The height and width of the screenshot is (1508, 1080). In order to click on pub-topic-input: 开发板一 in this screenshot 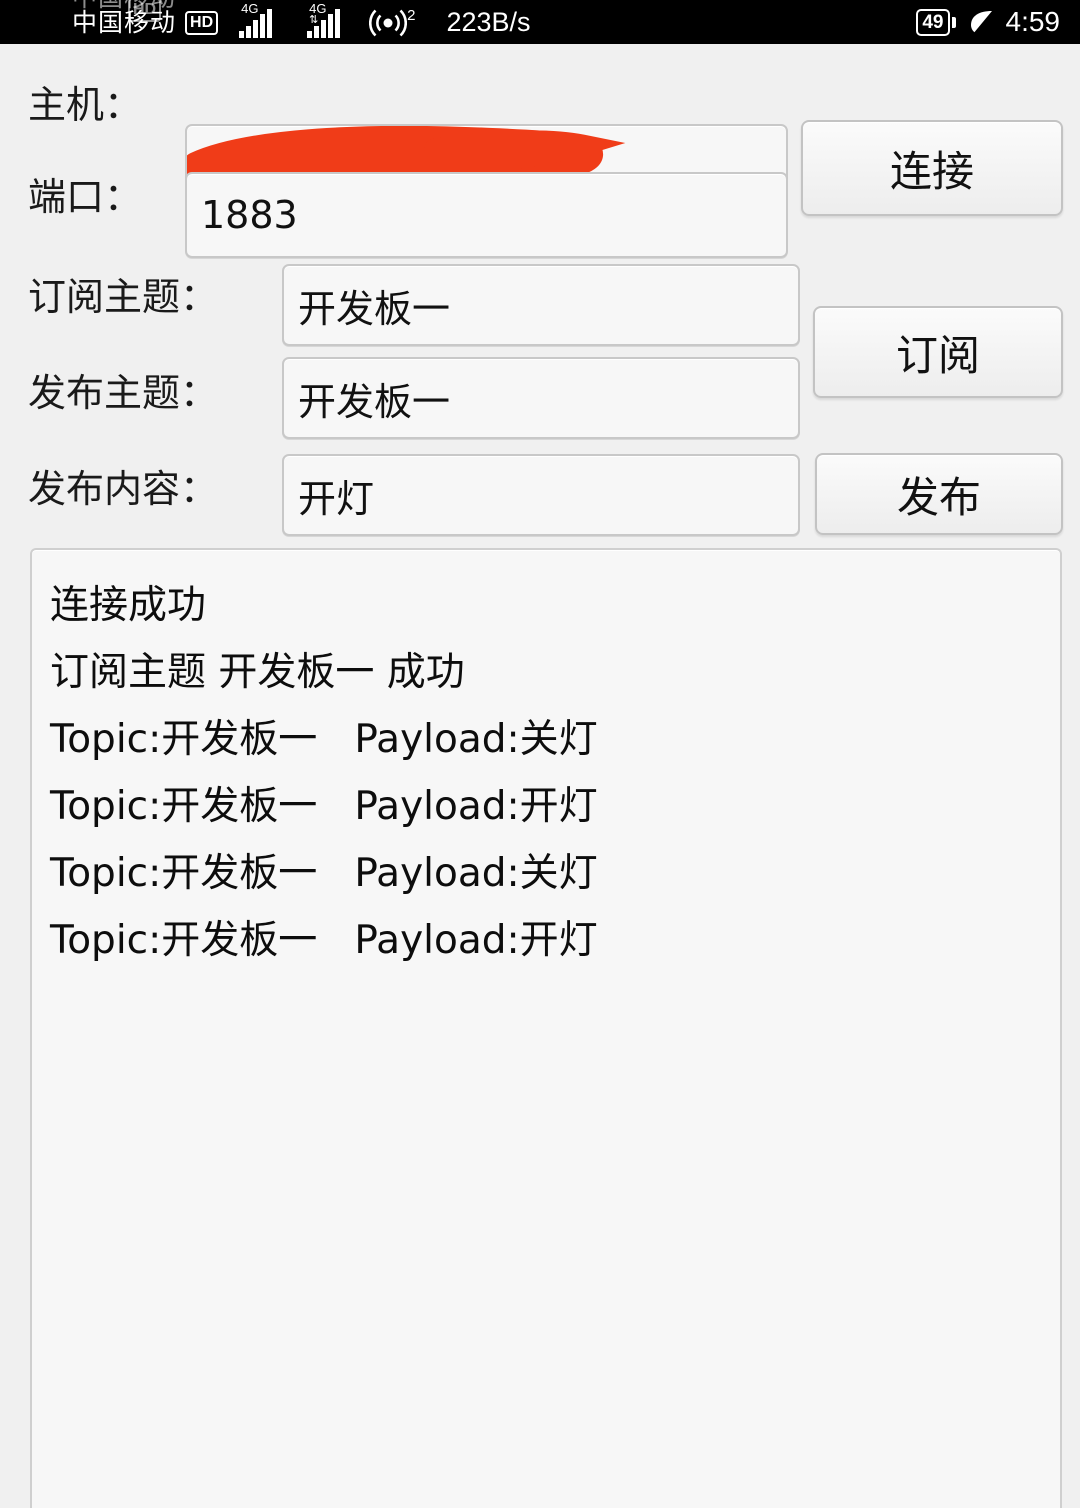, I will do `click(541, 398)`.